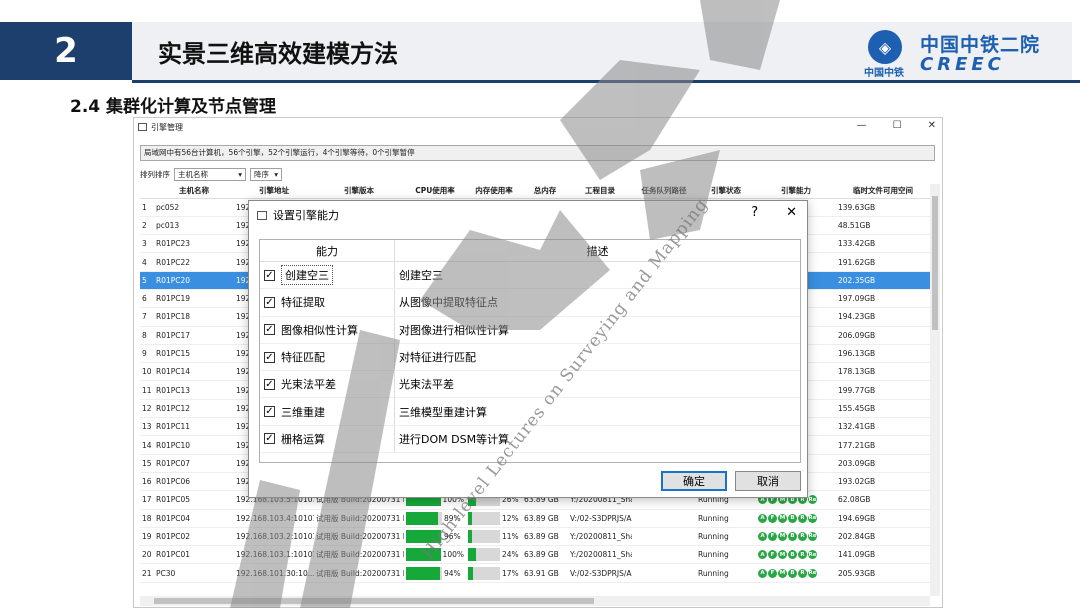  I want to click on capability-description: 创建空三, so click(597, 275).